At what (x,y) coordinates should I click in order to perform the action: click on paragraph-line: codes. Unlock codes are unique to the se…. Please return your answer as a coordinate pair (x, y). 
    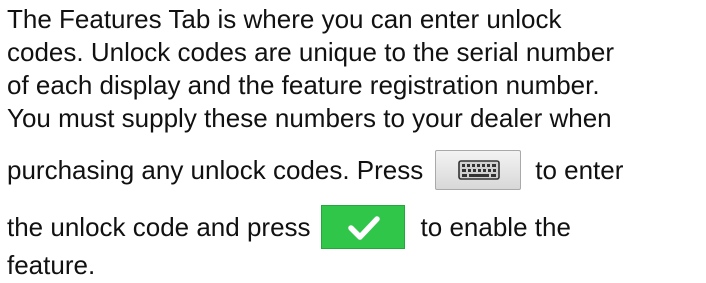
    Looking at the image, I should click on (311, 52).